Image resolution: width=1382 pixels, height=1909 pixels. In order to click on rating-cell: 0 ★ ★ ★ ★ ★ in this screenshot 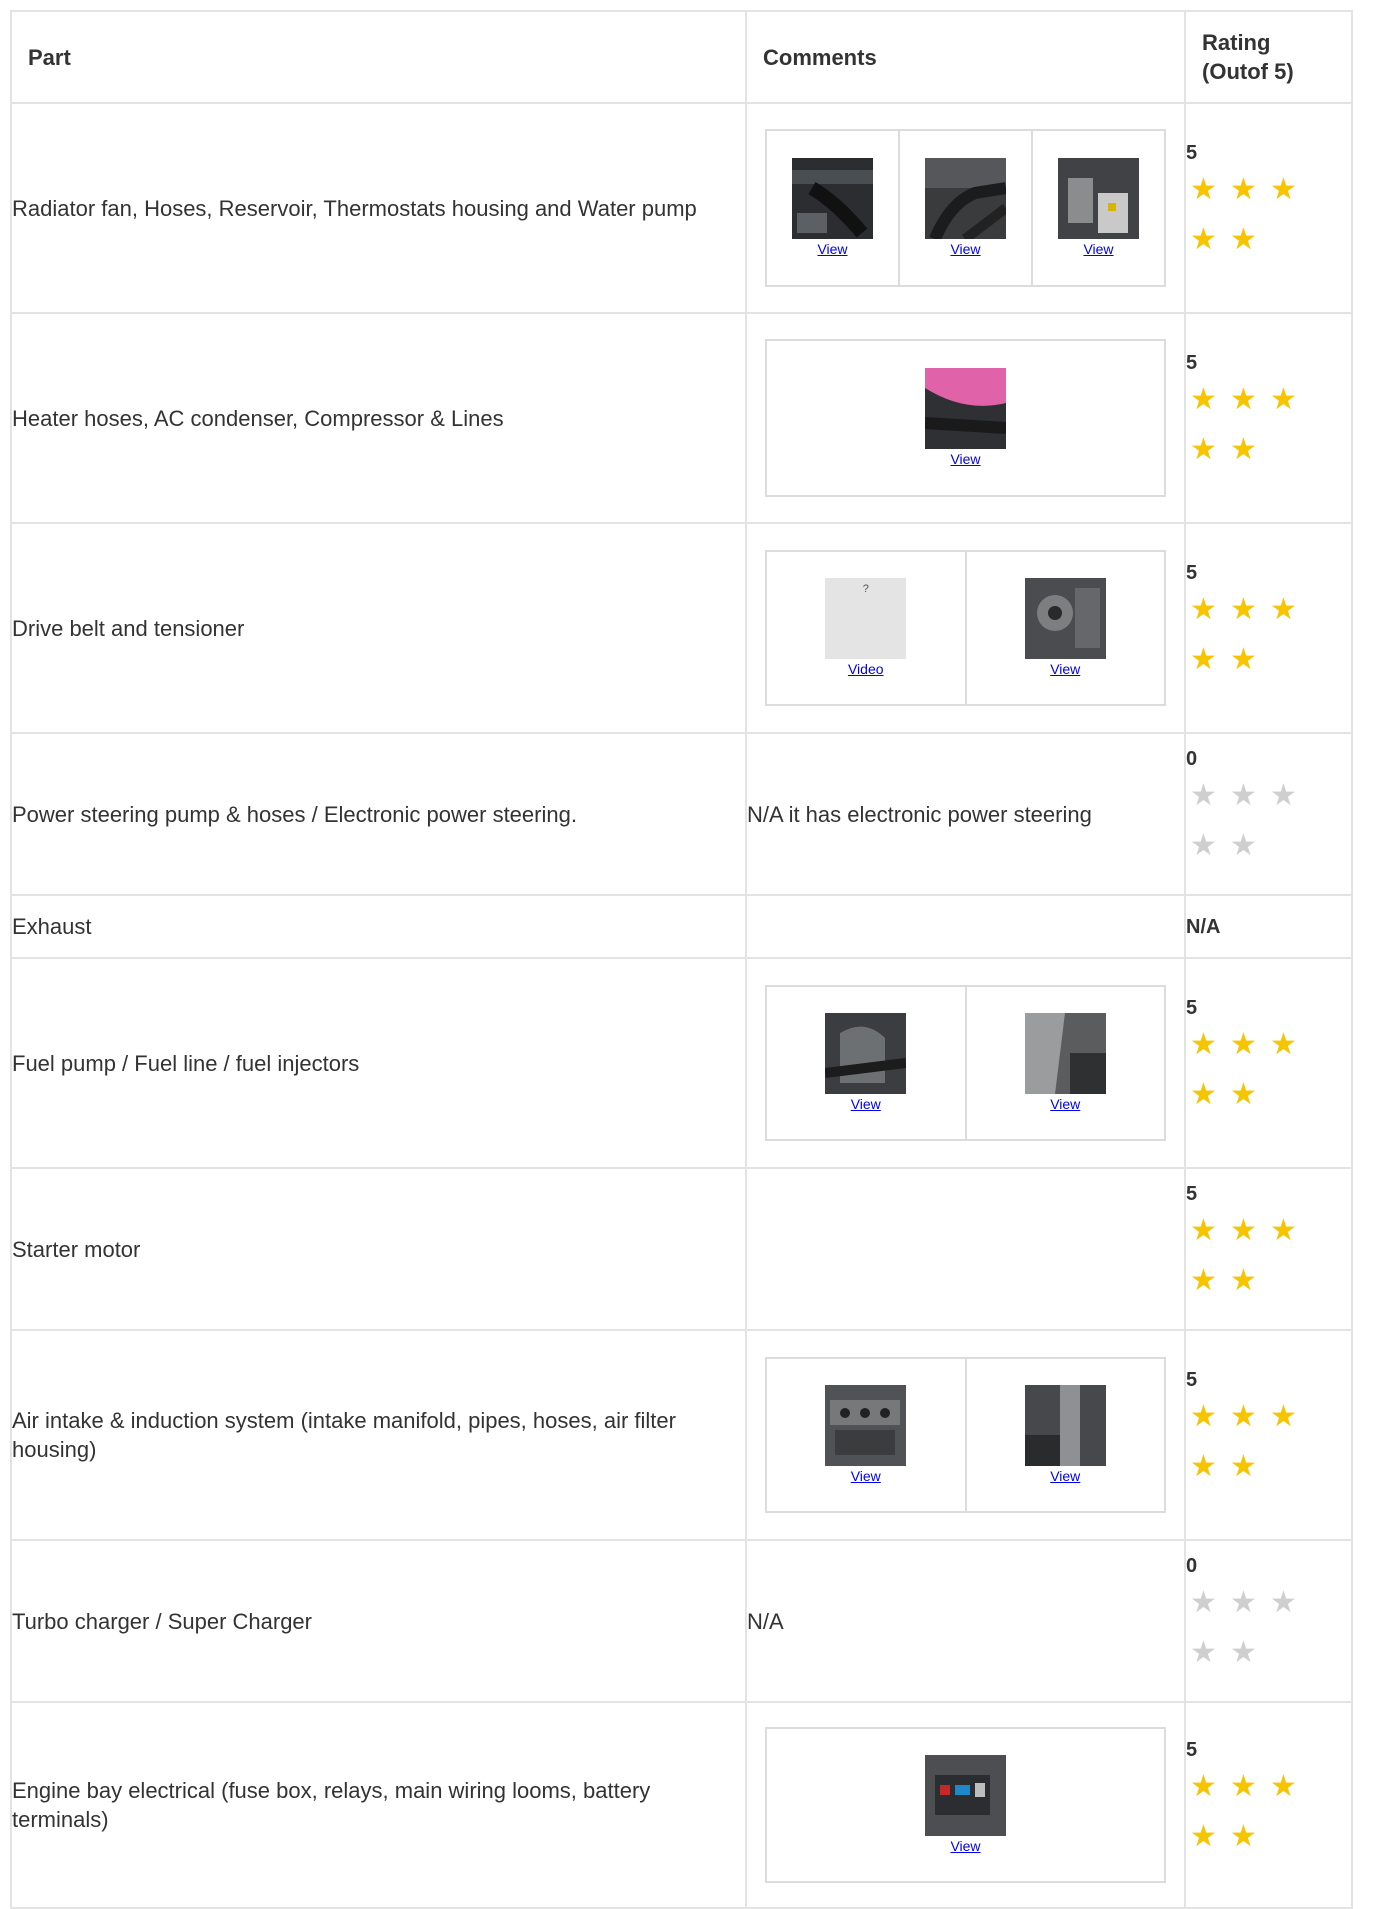, I will do `click(1268, 814)`.